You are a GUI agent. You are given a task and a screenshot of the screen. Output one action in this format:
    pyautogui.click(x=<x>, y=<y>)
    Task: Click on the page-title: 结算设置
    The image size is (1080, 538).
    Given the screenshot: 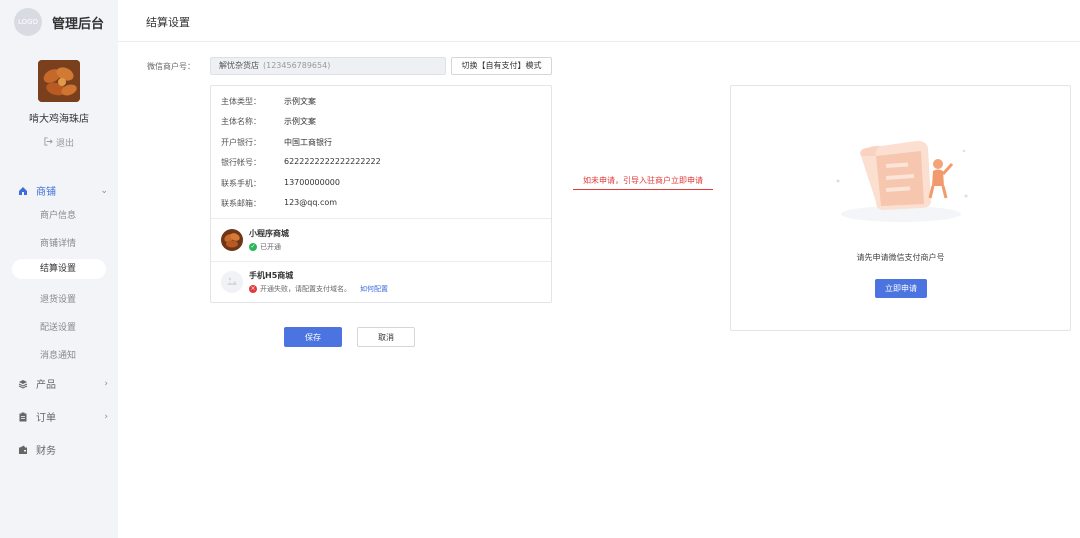 What is the action you would take?
    pyautogui.click(x=168, y=22)
    